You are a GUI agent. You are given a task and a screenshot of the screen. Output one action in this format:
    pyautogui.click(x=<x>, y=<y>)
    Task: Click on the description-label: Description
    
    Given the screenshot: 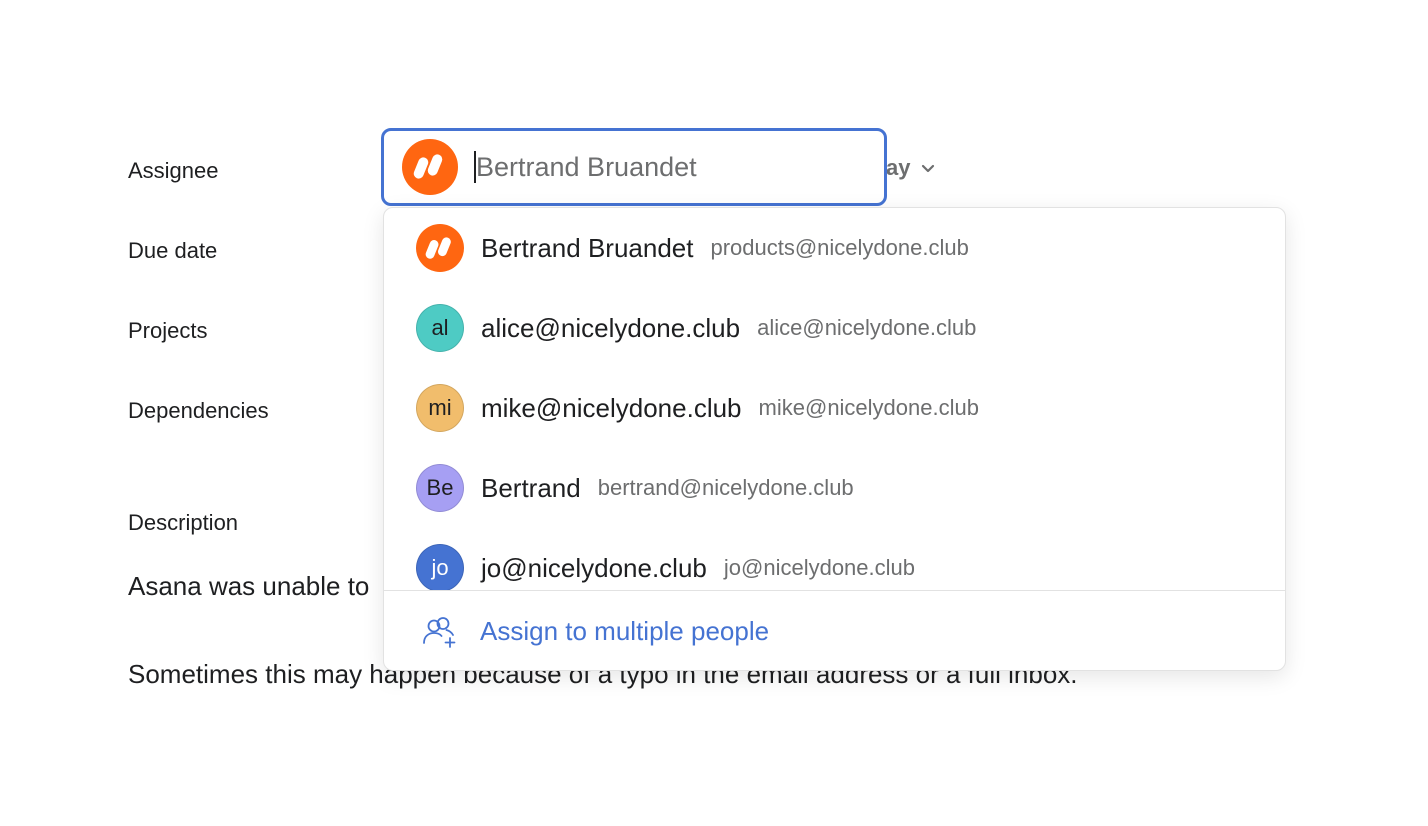 What is the action you would take?
    pyautogui.click(x=183, y=522)
    